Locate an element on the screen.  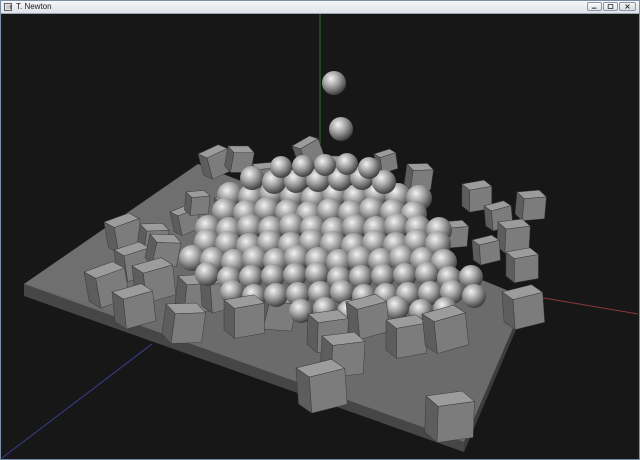
title-bar: T. Newton is located at coordinates (320, 7).